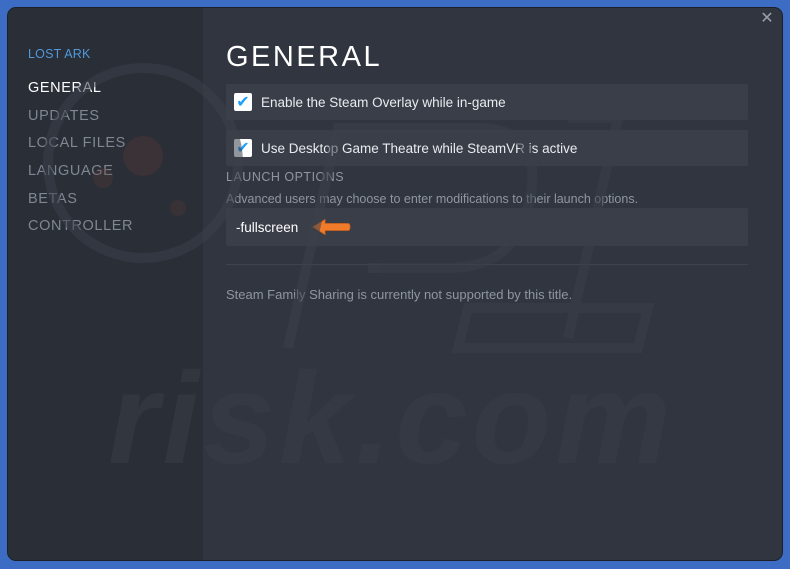 The height and width of the screenshot is (569, 790). What do you see at coordinates (331, 227) in the screenshot?
I see `orange-arrow-left-icon` at bounding box center [331, 227].